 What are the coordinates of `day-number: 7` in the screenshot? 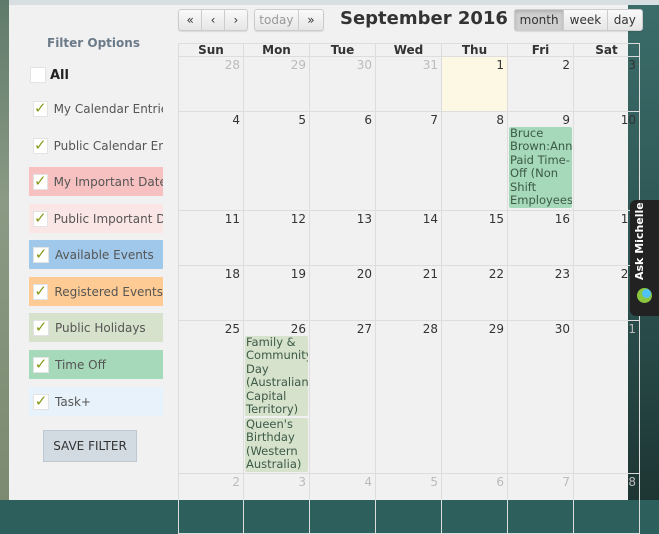 It's located at (434, 120).